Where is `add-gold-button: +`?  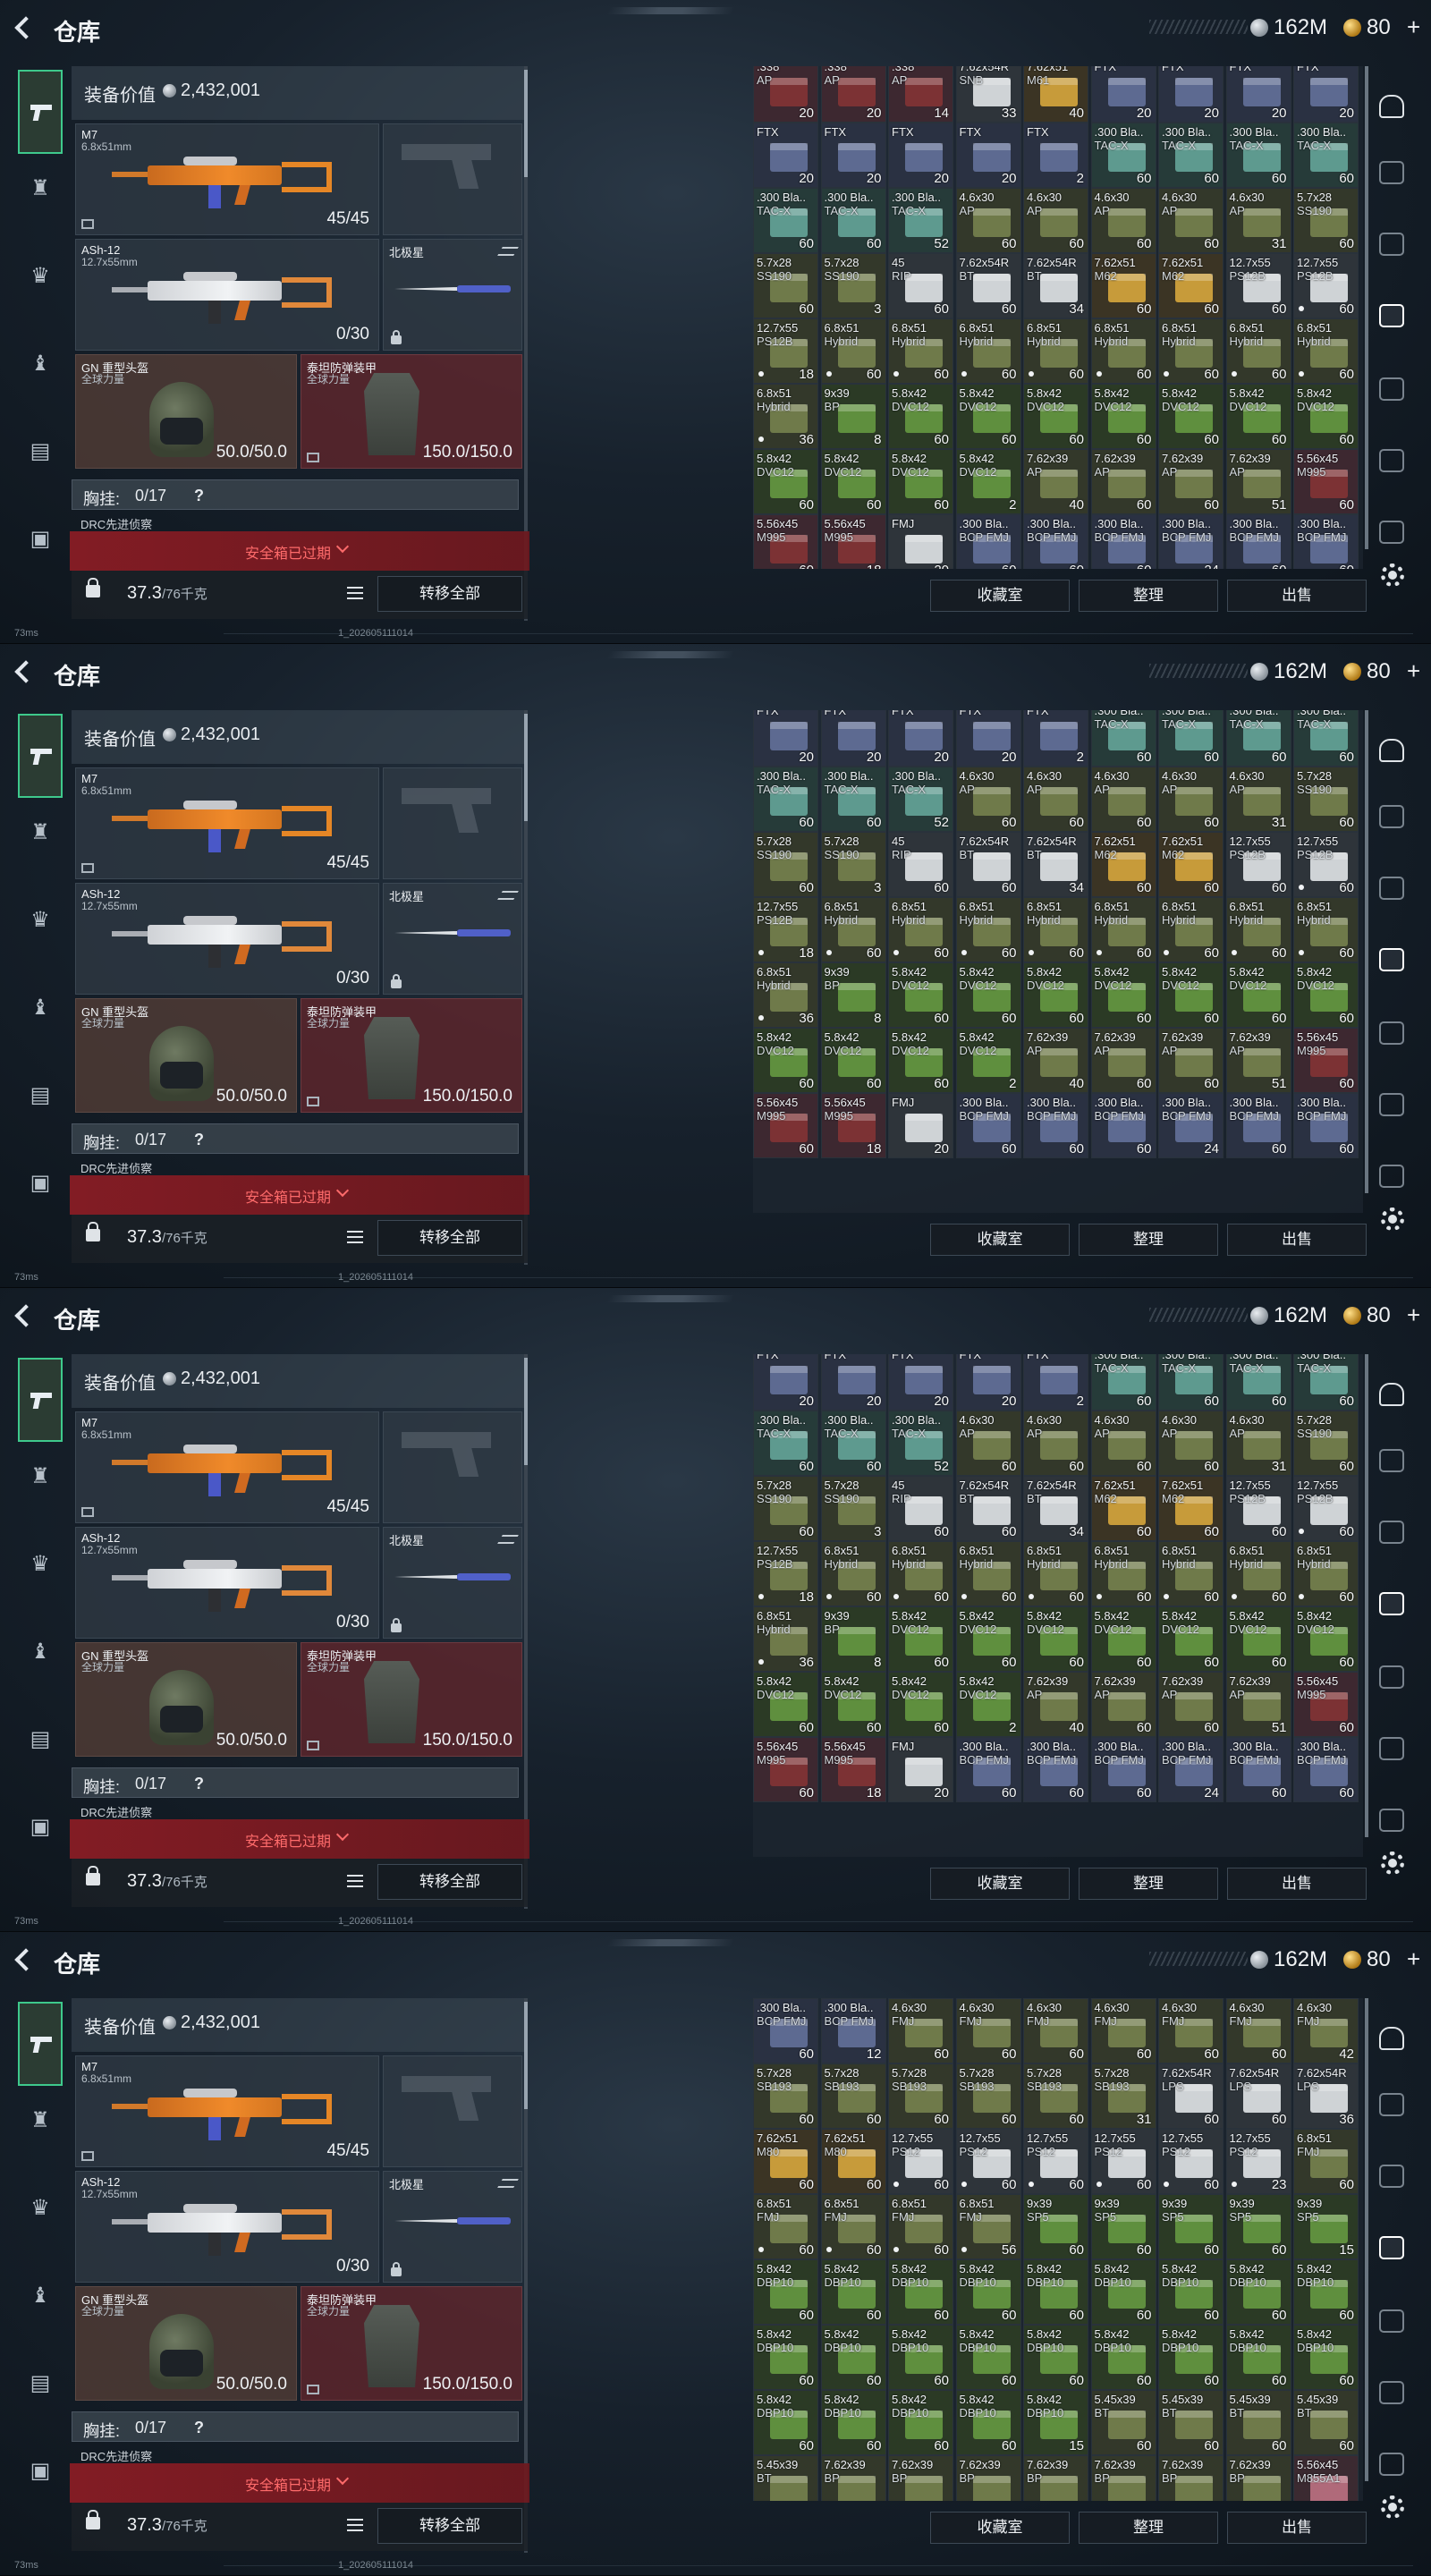 add-gold-button: + is located at coordinates (1414, 27).